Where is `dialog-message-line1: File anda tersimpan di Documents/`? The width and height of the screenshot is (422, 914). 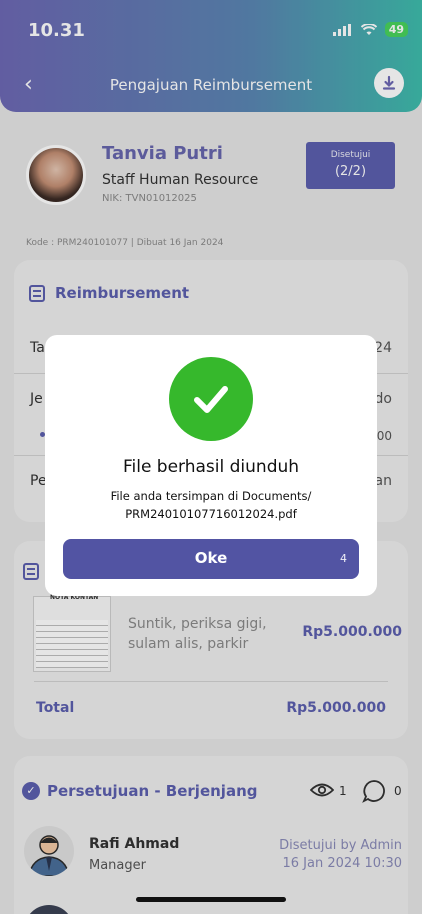
dialog-message-line1: File anda tersimpan di Documents/ is located at coordinates (211, 496).